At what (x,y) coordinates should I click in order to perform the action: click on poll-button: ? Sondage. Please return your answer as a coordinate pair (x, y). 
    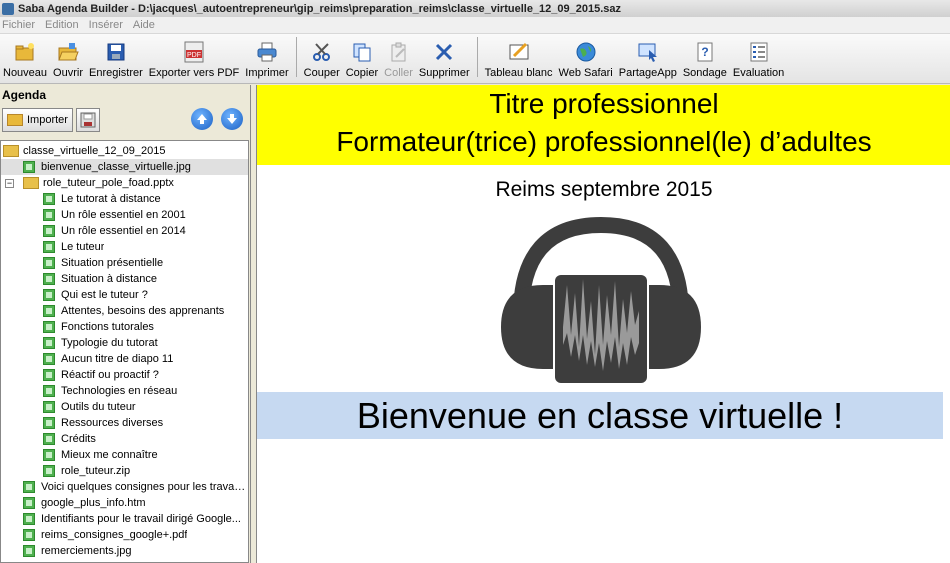
    Looking at the image, I should click on (705, 60).